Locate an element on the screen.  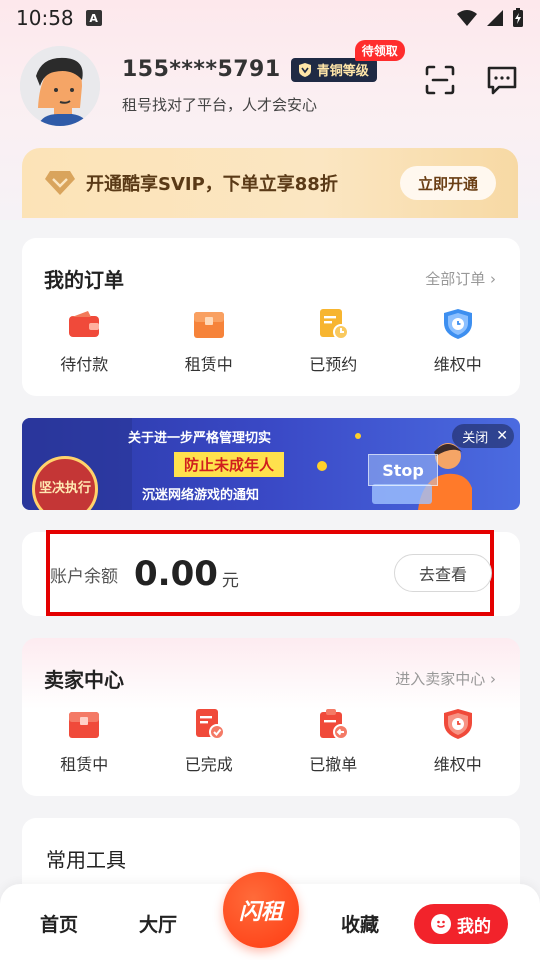
banner-close-button: 关闭 ✕ is located at coordinates (483, 436).